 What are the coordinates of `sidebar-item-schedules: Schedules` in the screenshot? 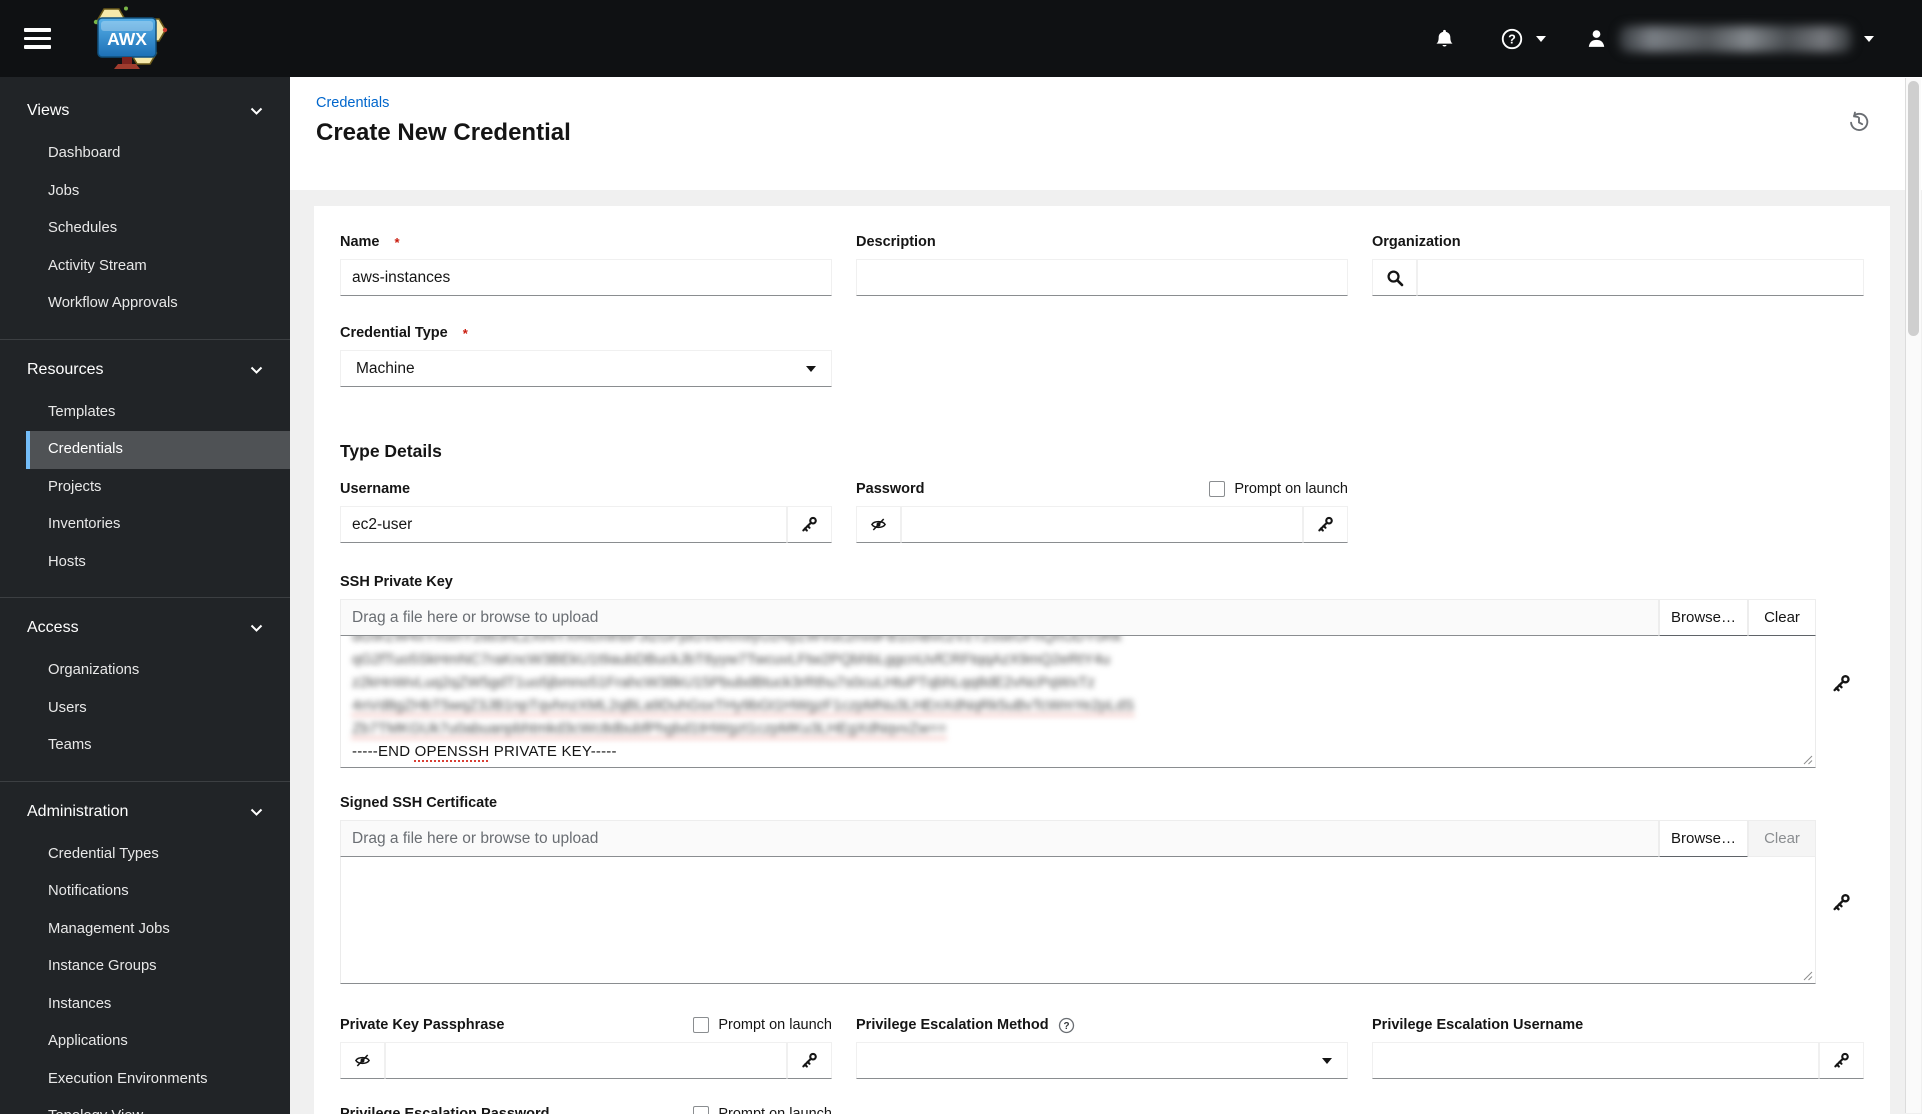 It's located at (158, 229).